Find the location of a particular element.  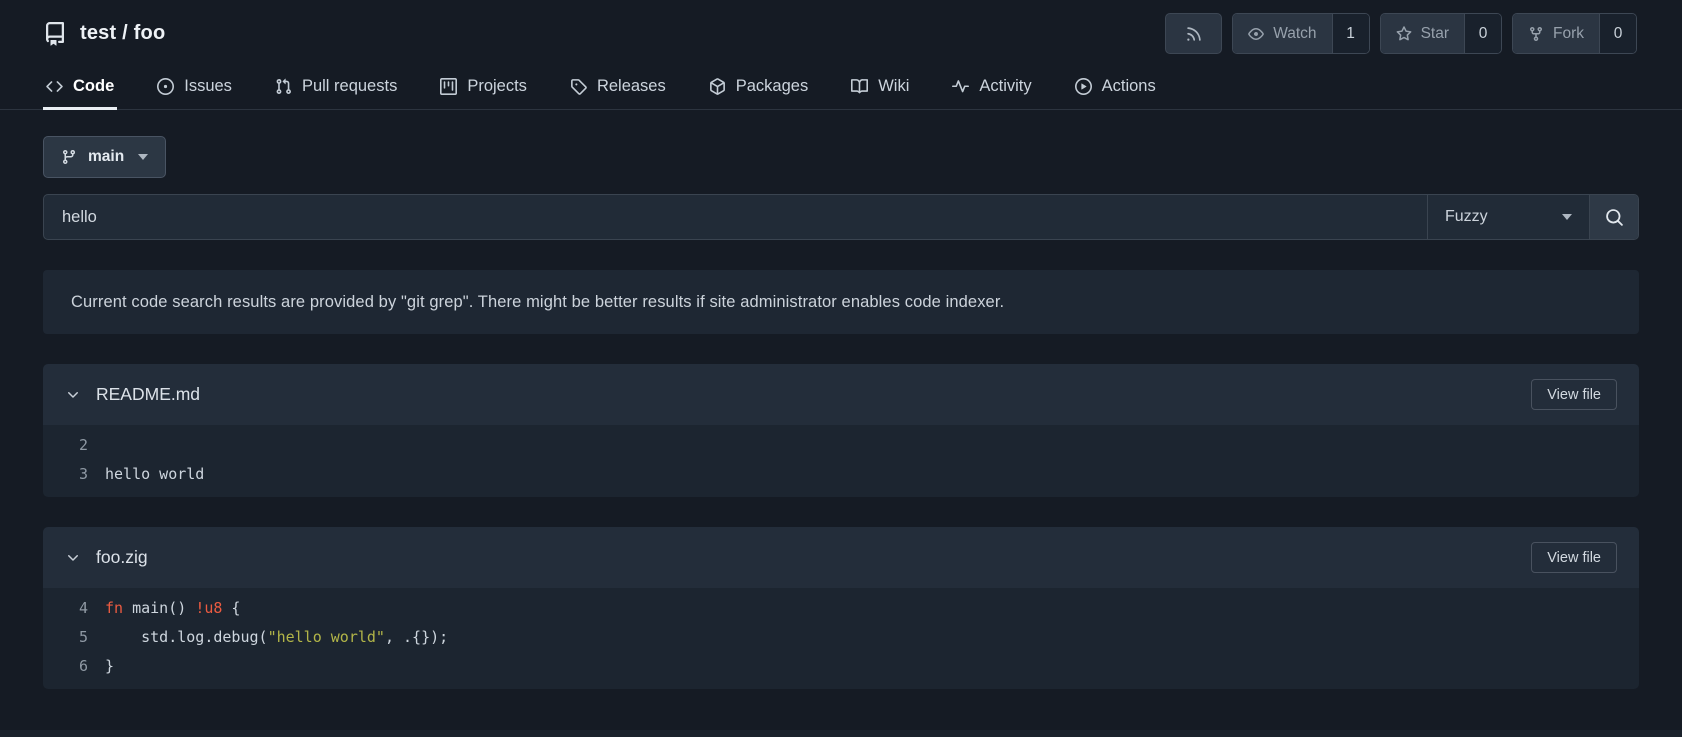

branch-row: main is located at coordinates (841, 157).